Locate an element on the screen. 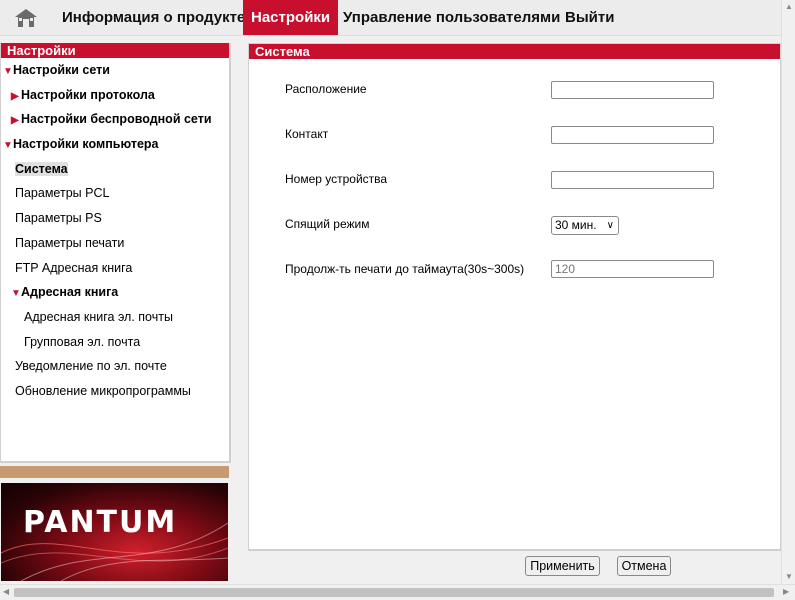  sidebar-item-label: Параметры PCL is located at coordinates (62, 193).